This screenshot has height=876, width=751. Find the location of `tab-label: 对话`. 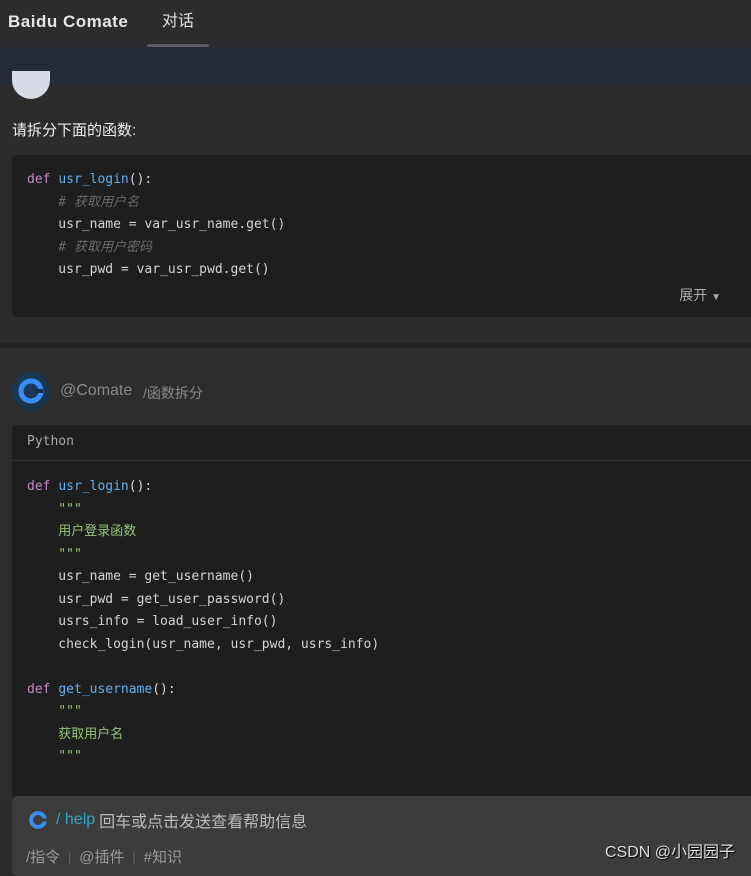

tab-label: 对话 is located at coordinates (177, 21).